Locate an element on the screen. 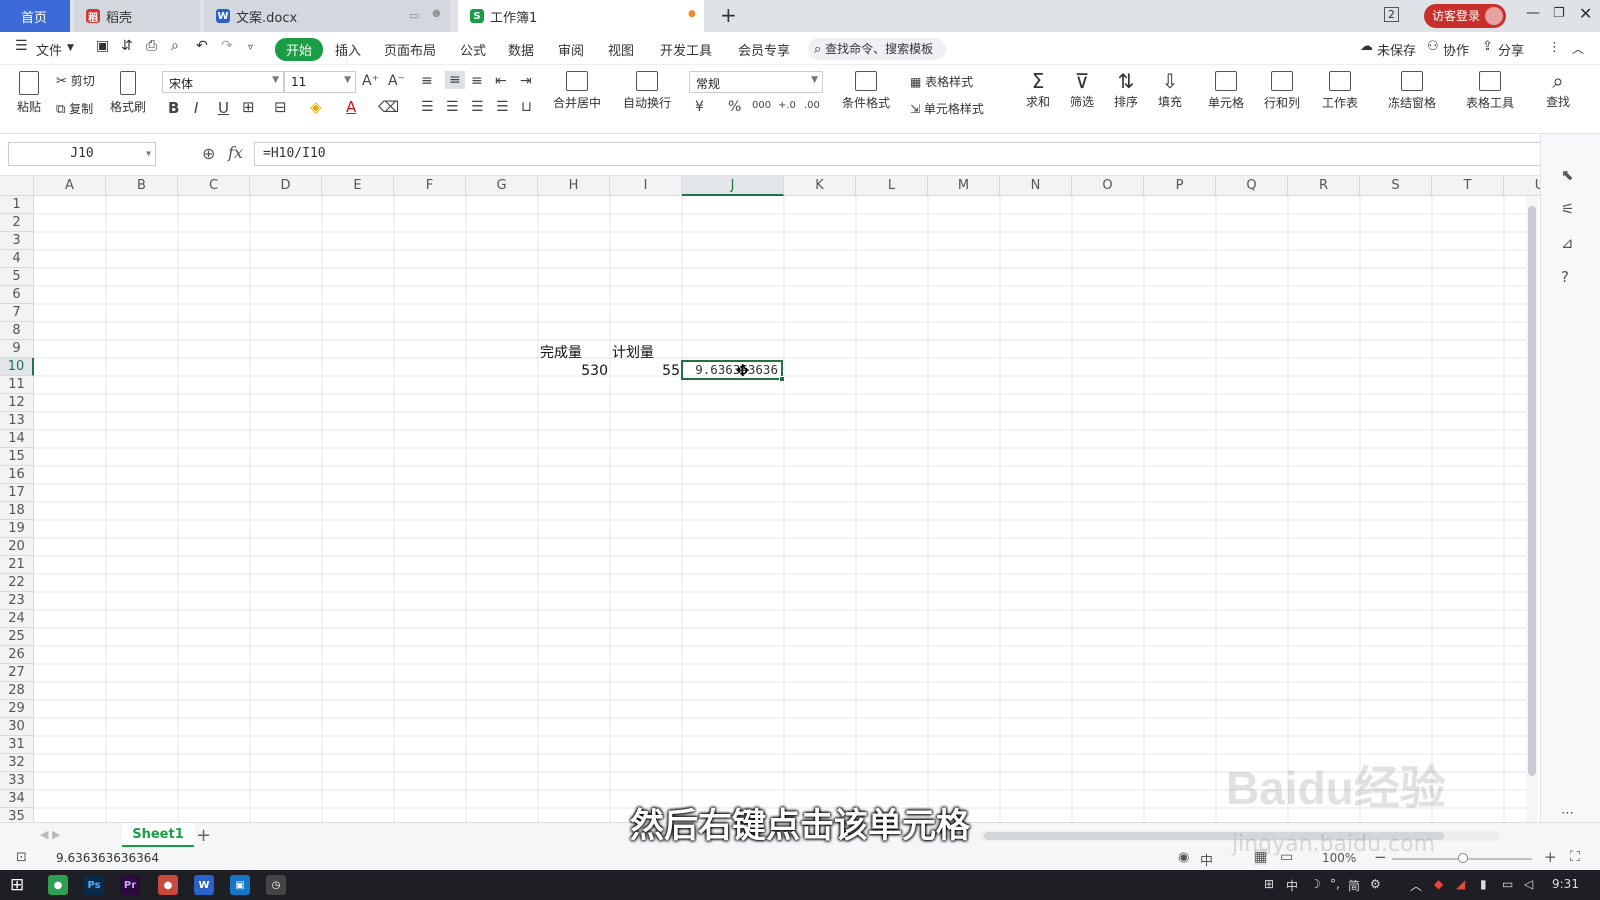  menu-tab-developer: 开发工具 is located at coordinates (686, 49).